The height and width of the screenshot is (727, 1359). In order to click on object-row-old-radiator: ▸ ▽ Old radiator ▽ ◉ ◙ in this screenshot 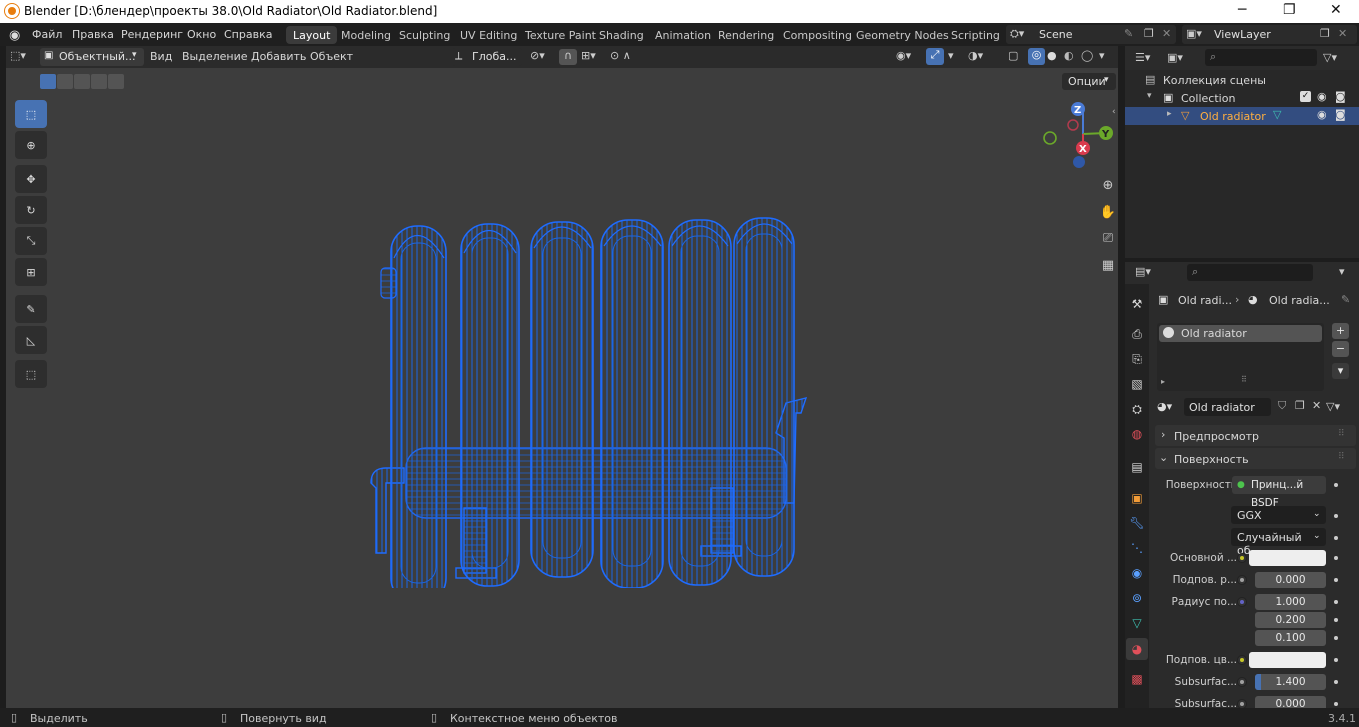, I will do `click(1242, 116)`.